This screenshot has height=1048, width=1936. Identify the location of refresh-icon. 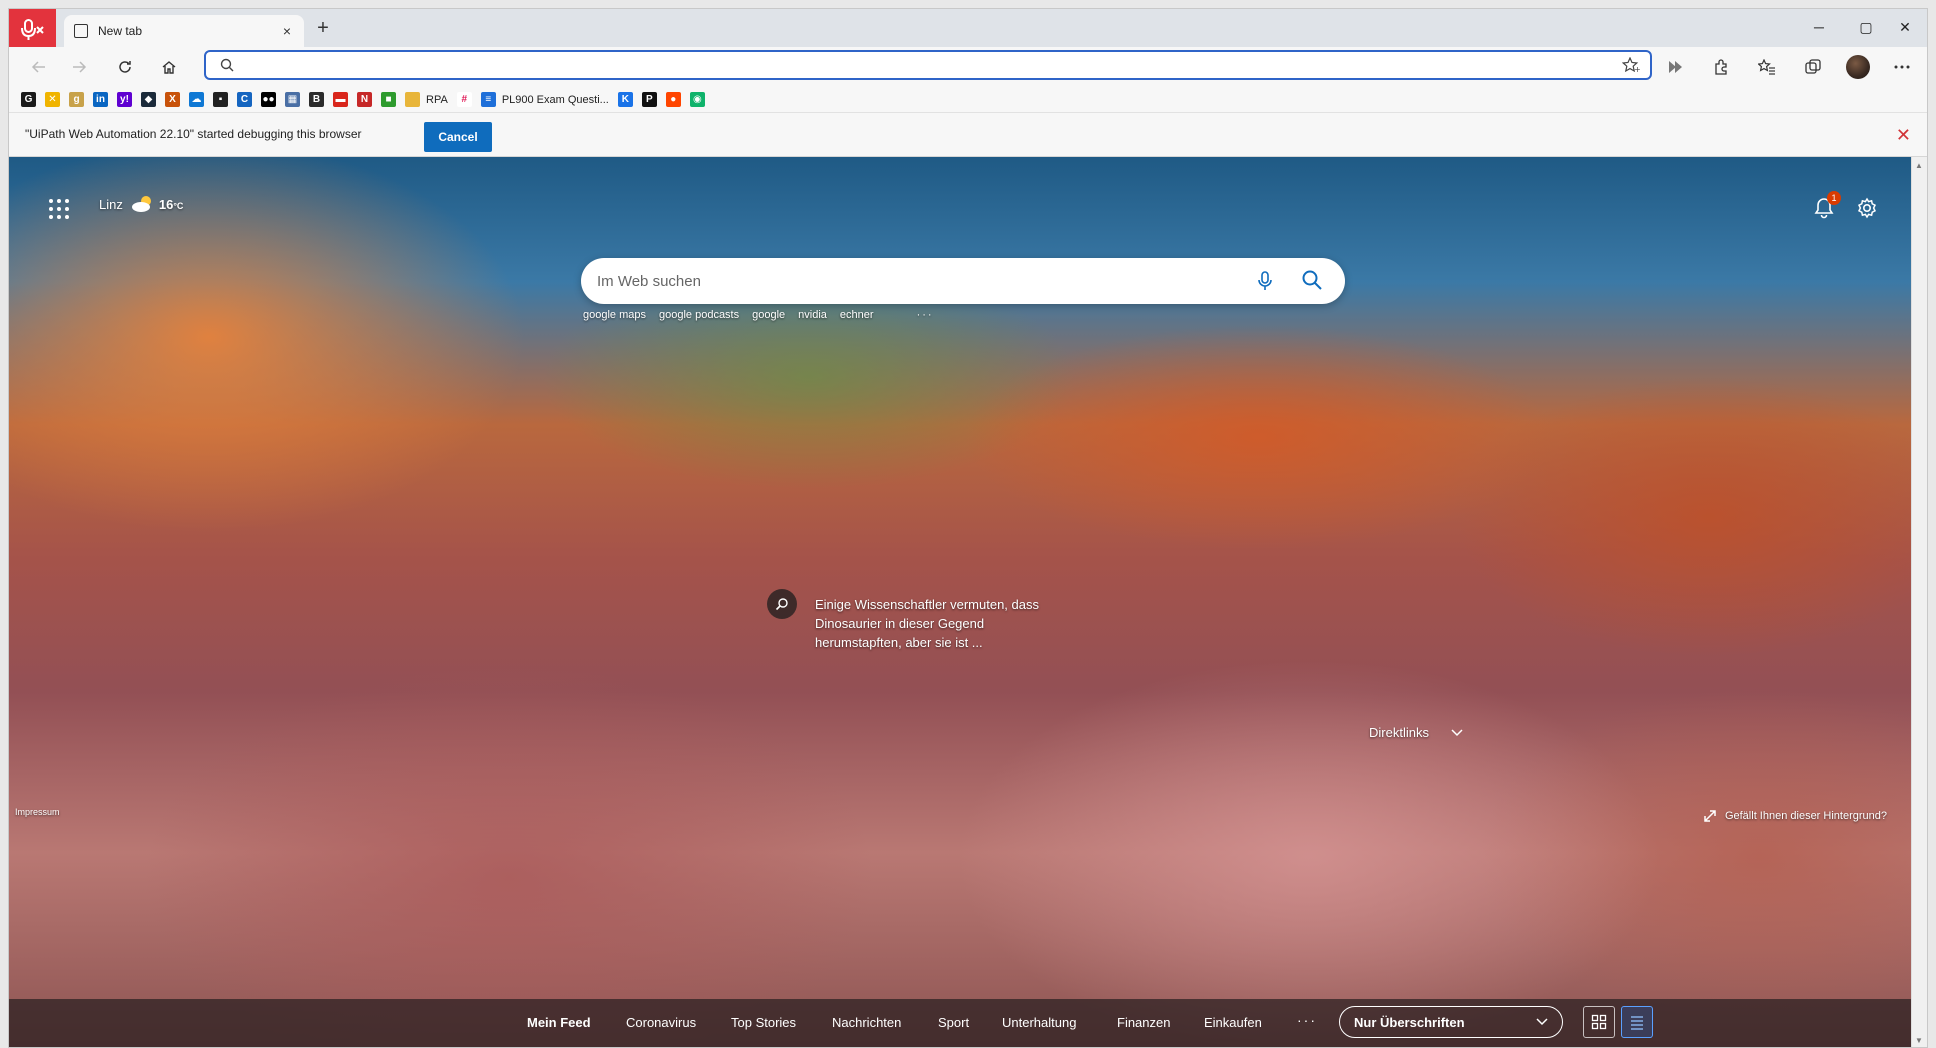
(125, 67).